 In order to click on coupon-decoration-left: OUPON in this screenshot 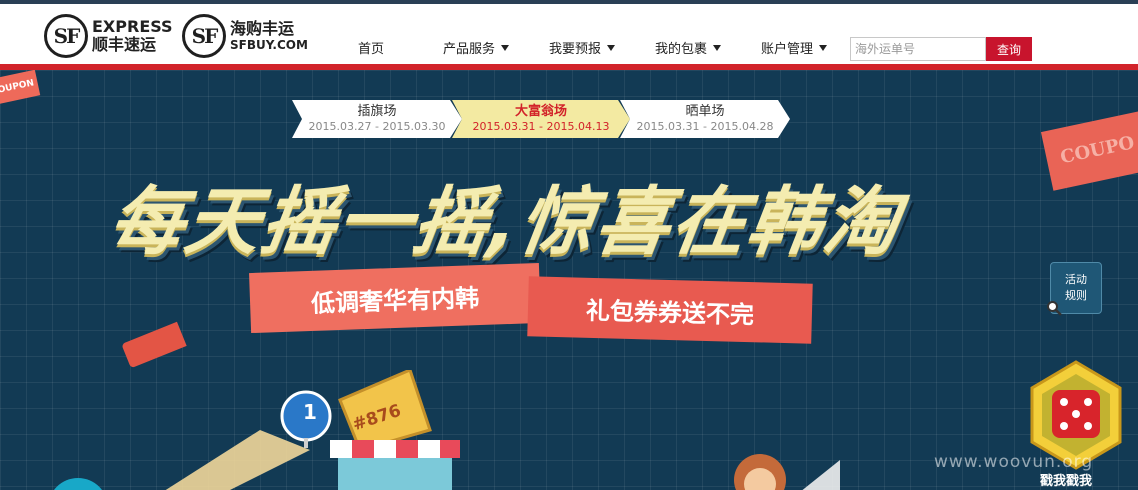, I will do `click(20, 87)`.